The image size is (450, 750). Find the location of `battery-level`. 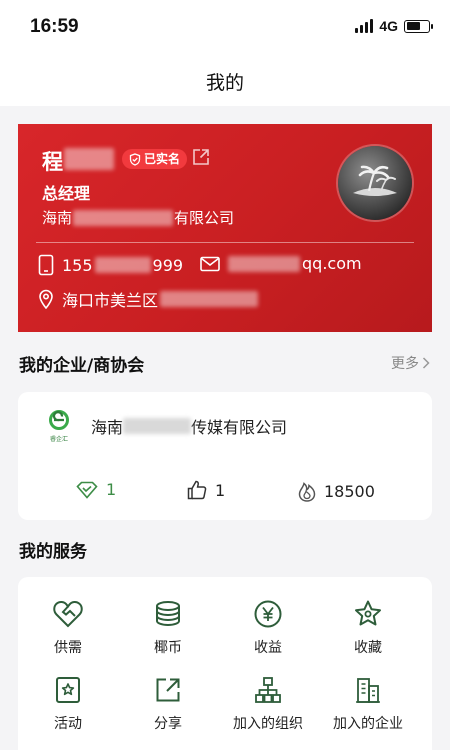

battery-level is located at coordinates (413, 26).